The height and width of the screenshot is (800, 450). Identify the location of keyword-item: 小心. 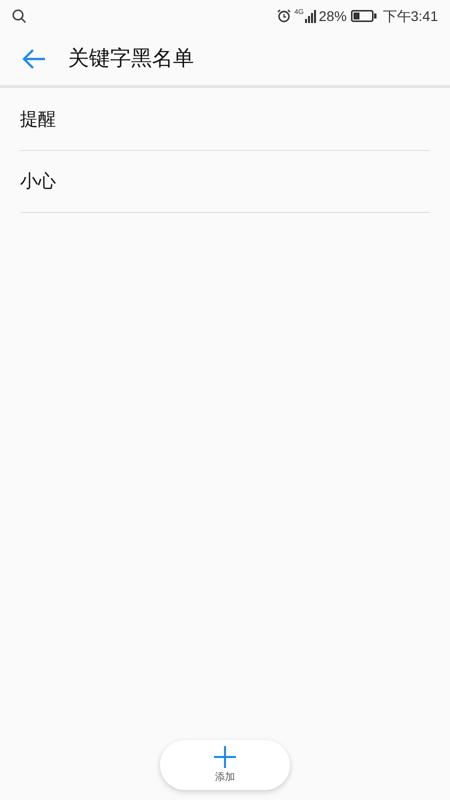
(38, 181).